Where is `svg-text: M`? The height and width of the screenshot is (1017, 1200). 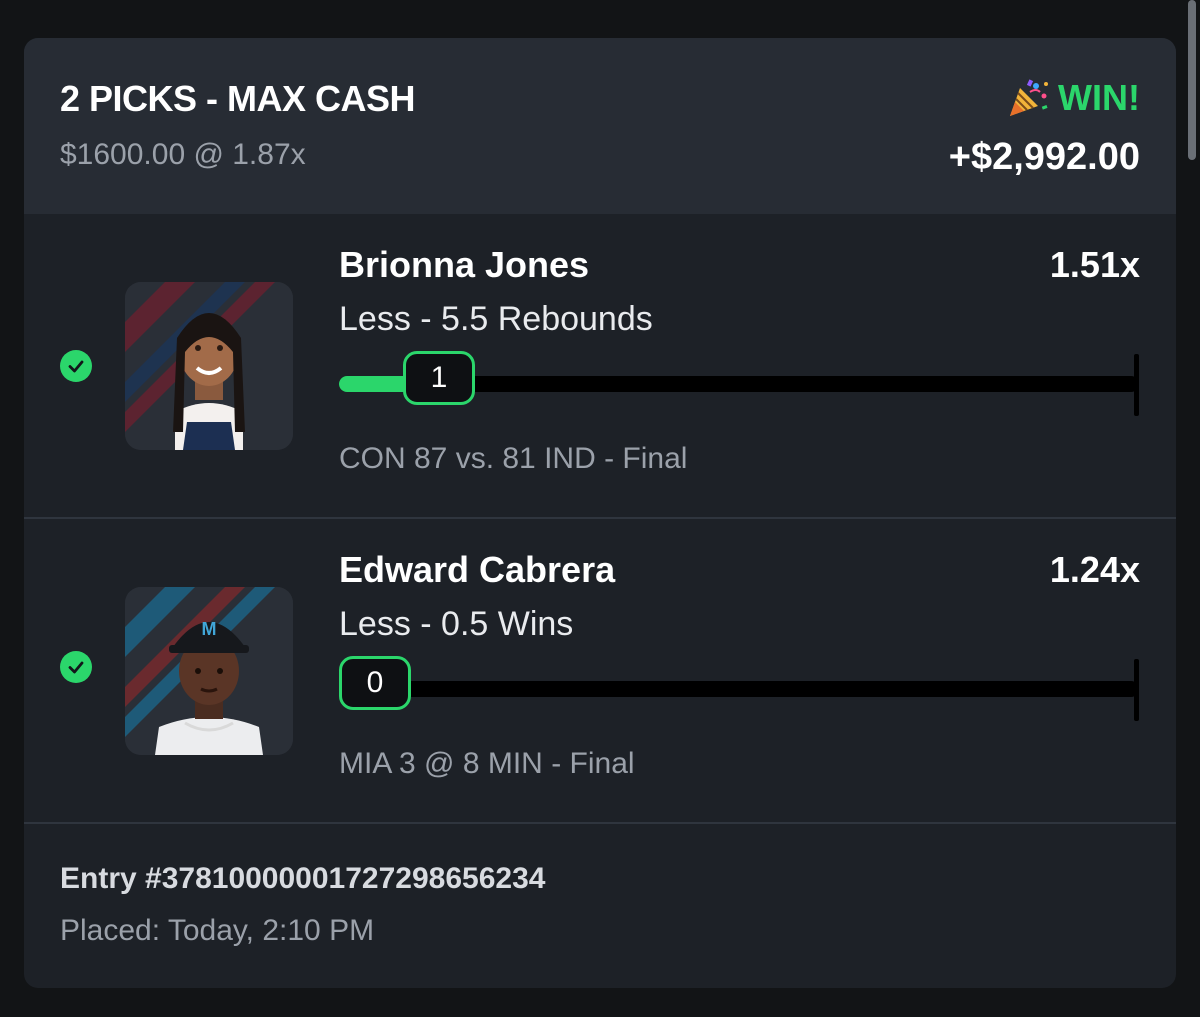
svg-text: M is located at coordinates (209, 629).